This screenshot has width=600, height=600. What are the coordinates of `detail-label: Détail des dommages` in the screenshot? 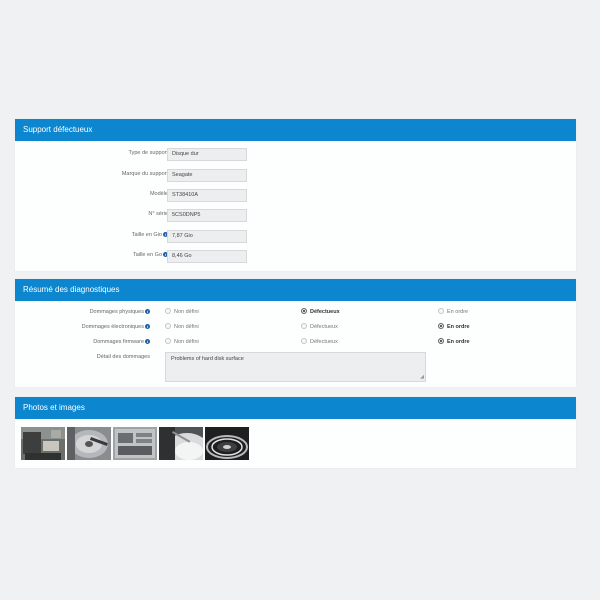 It's located at (123, 357).